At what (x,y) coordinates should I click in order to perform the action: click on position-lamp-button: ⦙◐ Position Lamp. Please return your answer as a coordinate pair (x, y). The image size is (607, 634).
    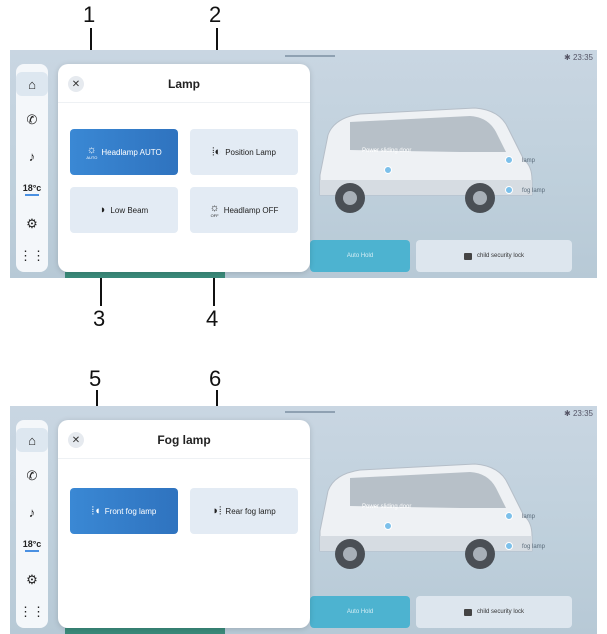
    Looking at the image, I should click on (244, 152).